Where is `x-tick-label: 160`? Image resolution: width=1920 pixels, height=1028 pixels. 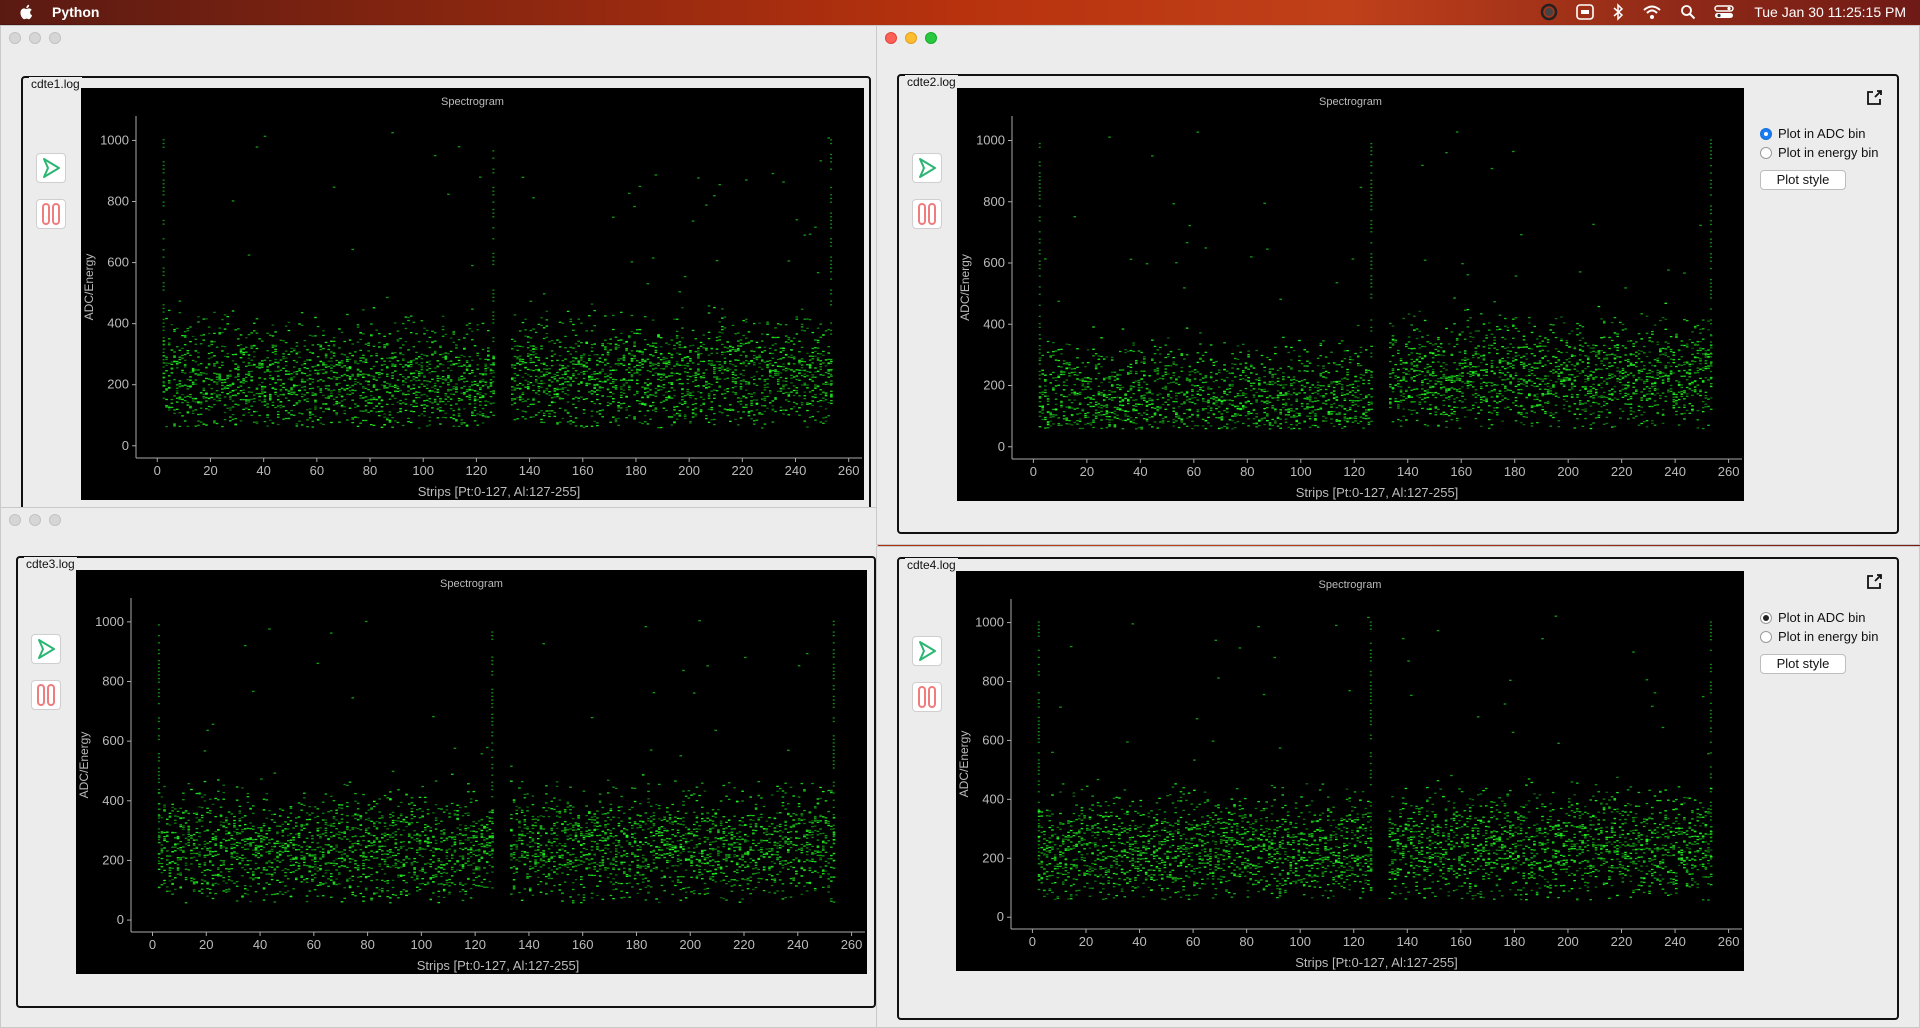 x-tick-label: 160 is located at coordinates (583, 470).